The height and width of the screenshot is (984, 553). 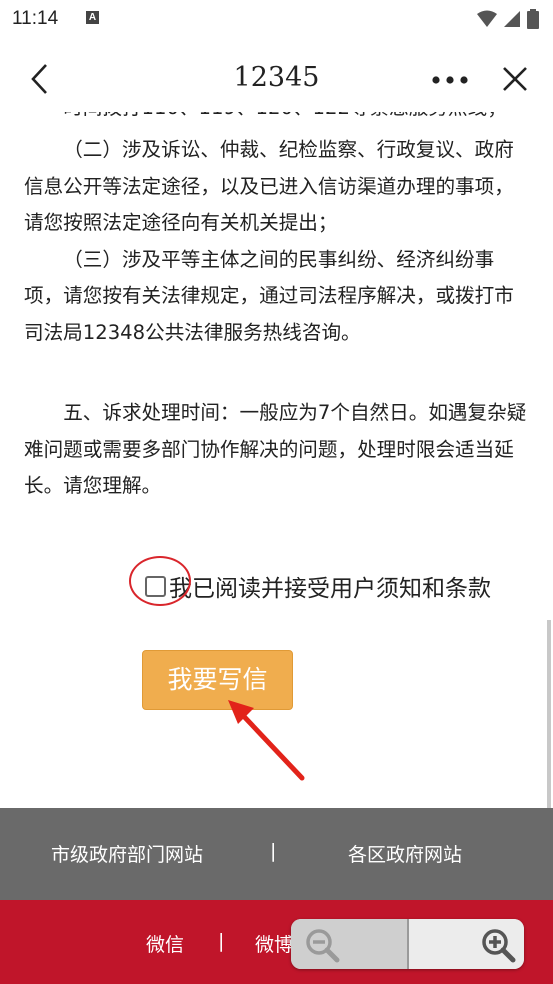 What do you see at coordinates (165, 943) in the screenshot?
I see `wechat-link: 微信` at bounding box center [165, 943].